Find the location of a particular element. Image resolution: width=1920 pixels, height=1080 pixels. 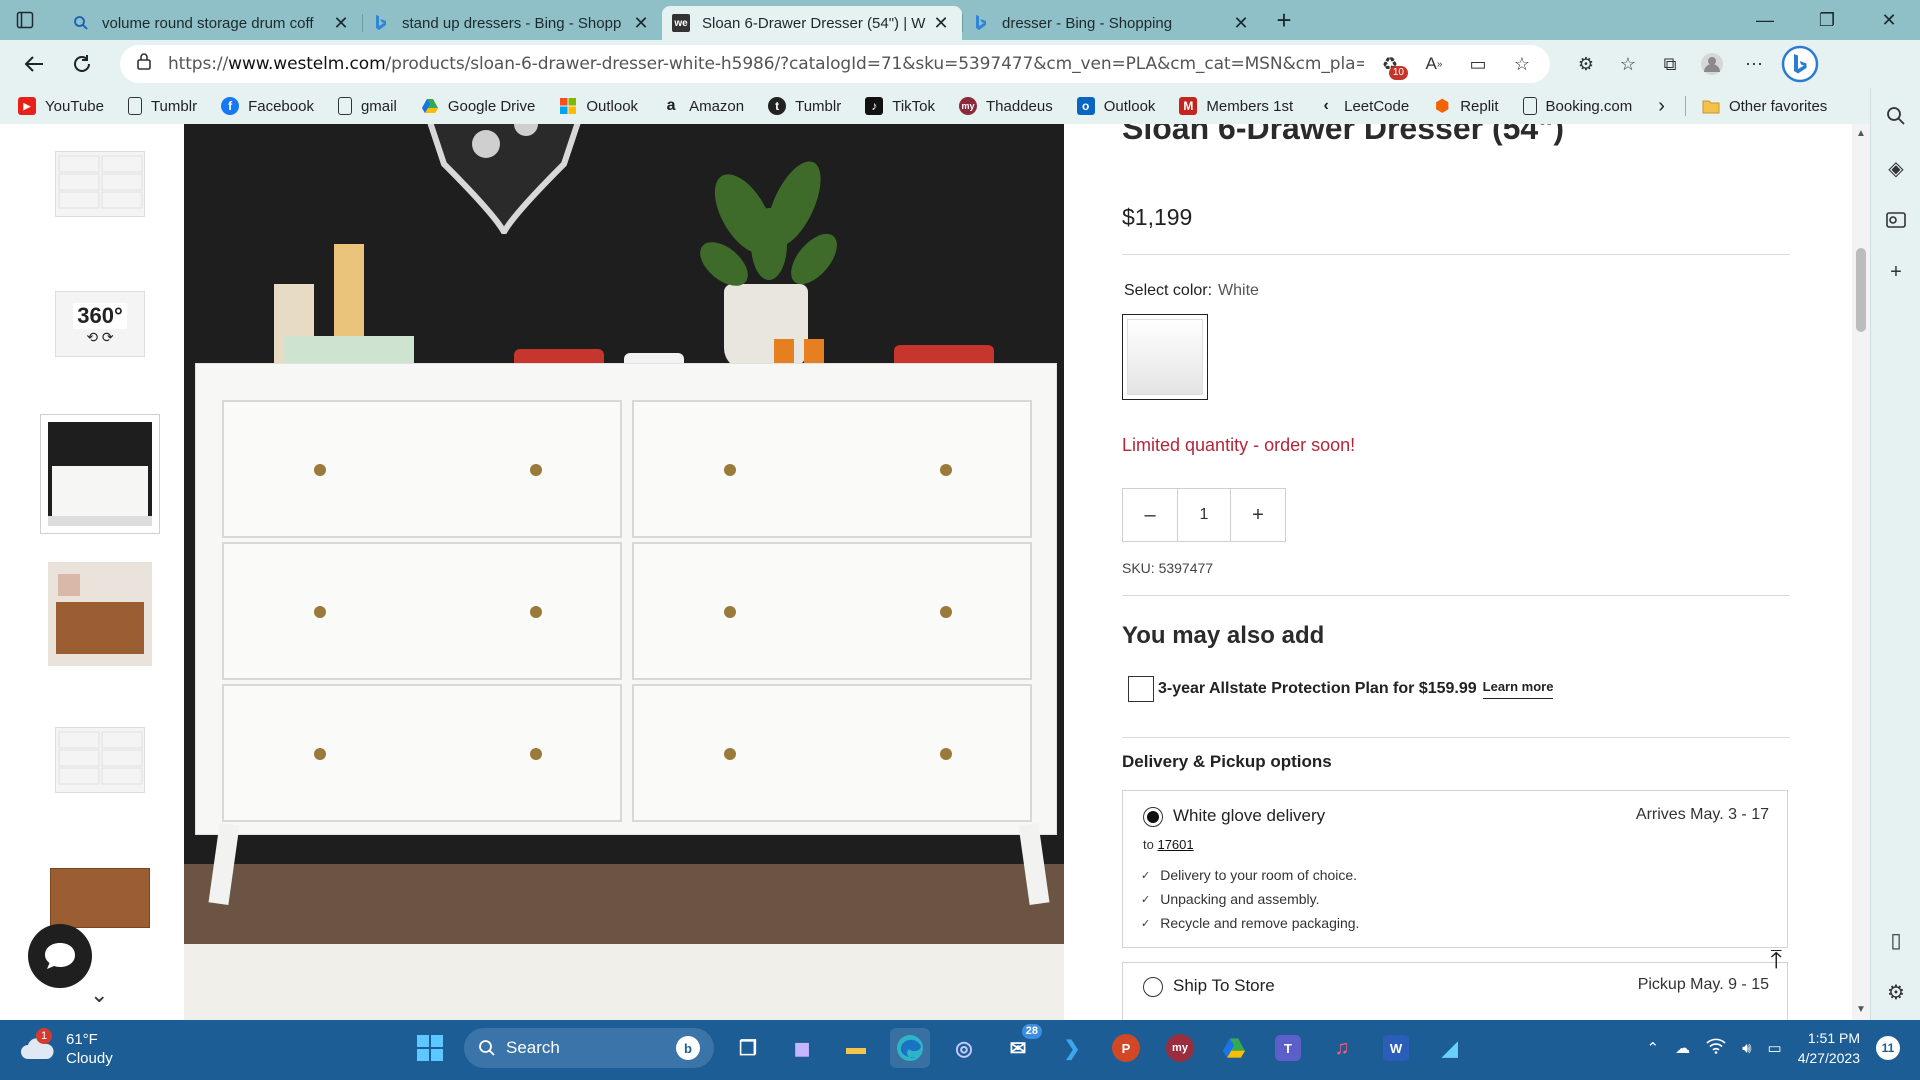

onedrive-icon: ☁ is located at coordinates (1682, 1048).